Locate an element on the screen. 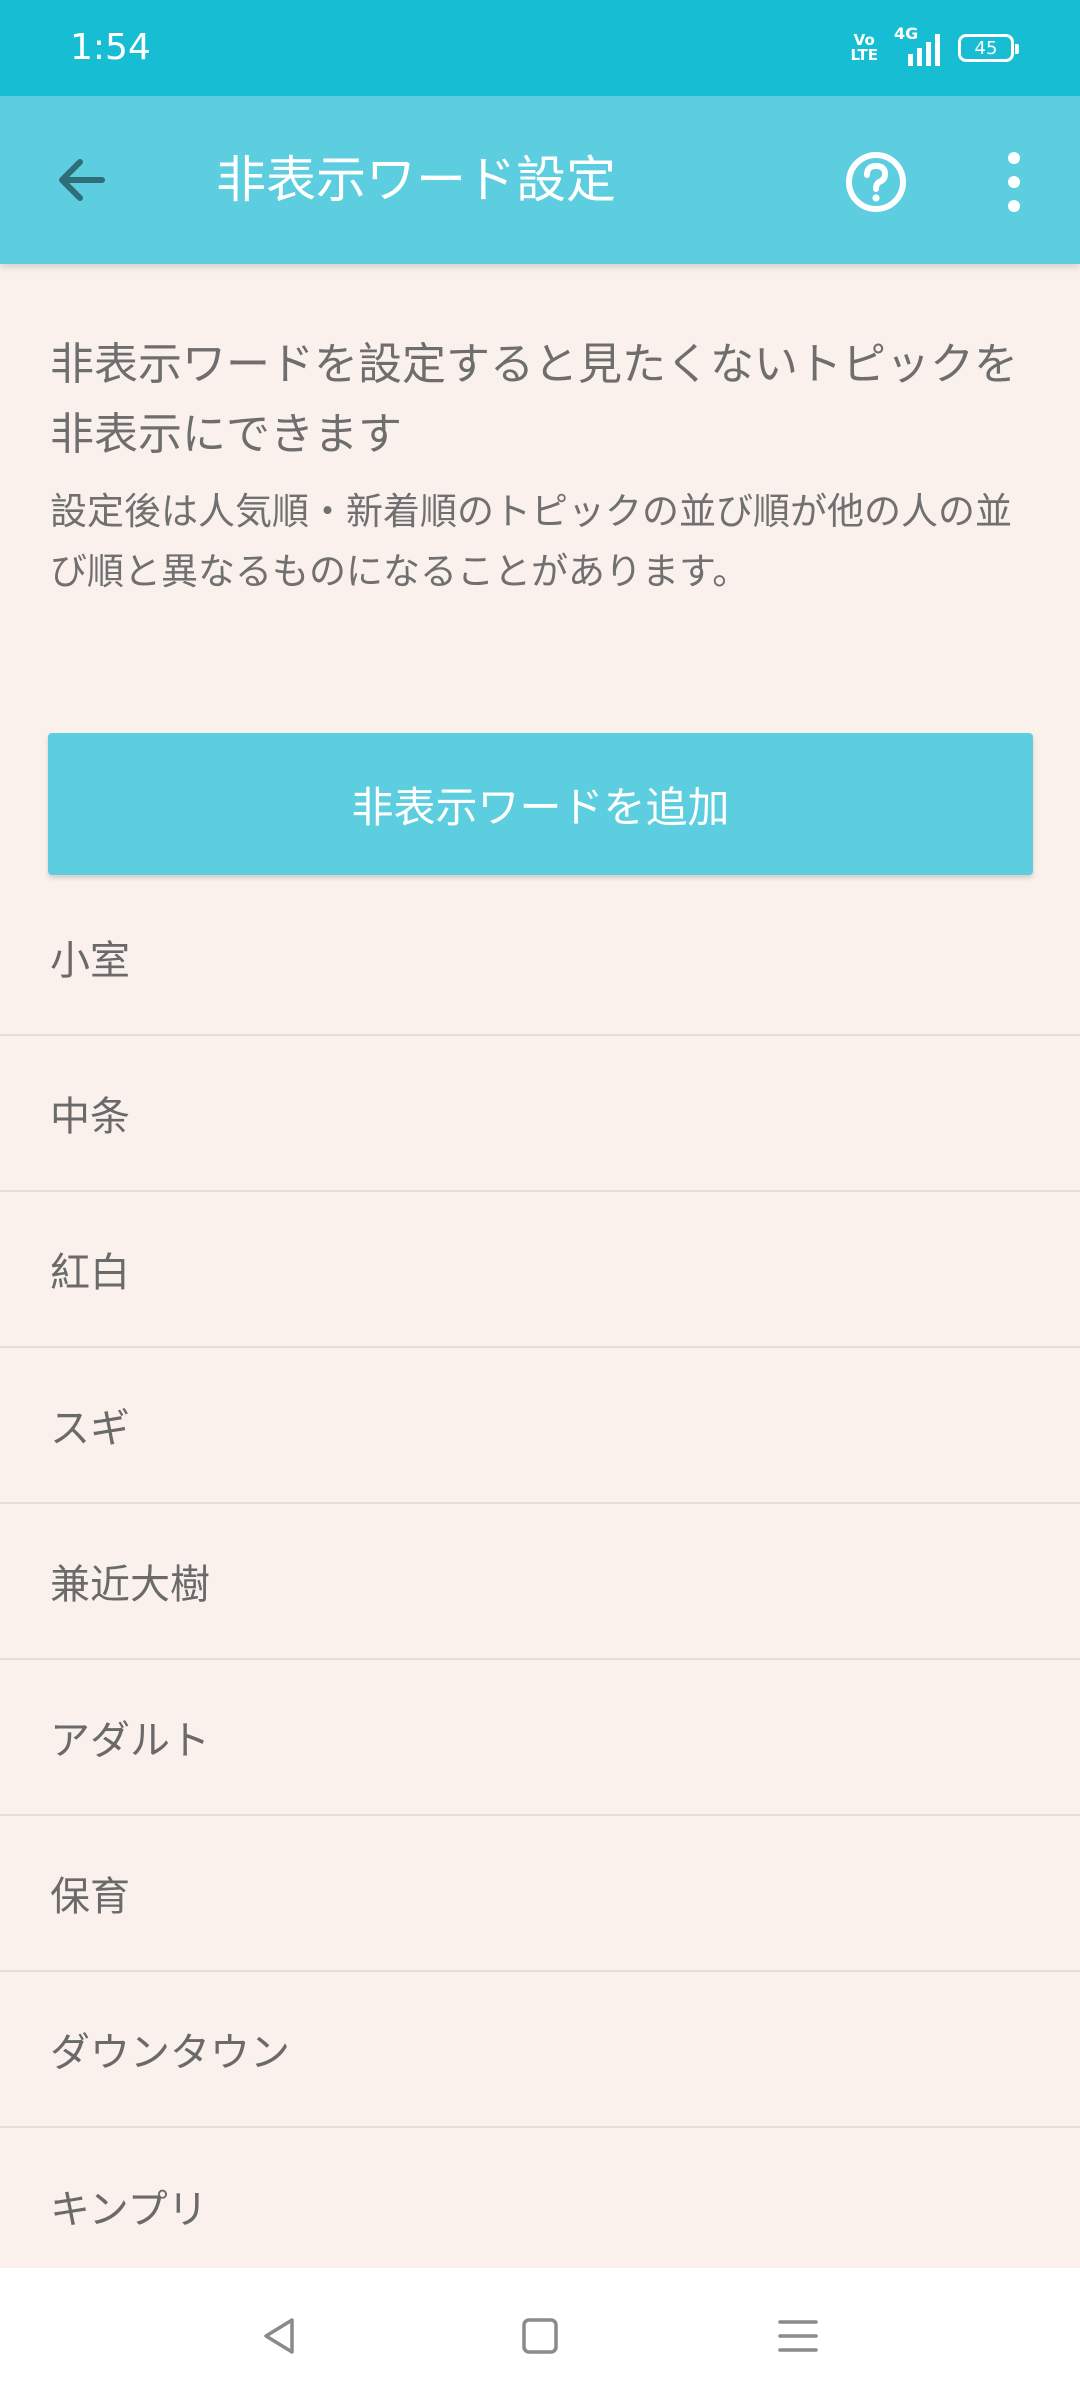 The width and height of the screenshot is (1080, 2400). status-bar: 1:54 Vo LTE 4G 45 is located at coordinates (540, 48).